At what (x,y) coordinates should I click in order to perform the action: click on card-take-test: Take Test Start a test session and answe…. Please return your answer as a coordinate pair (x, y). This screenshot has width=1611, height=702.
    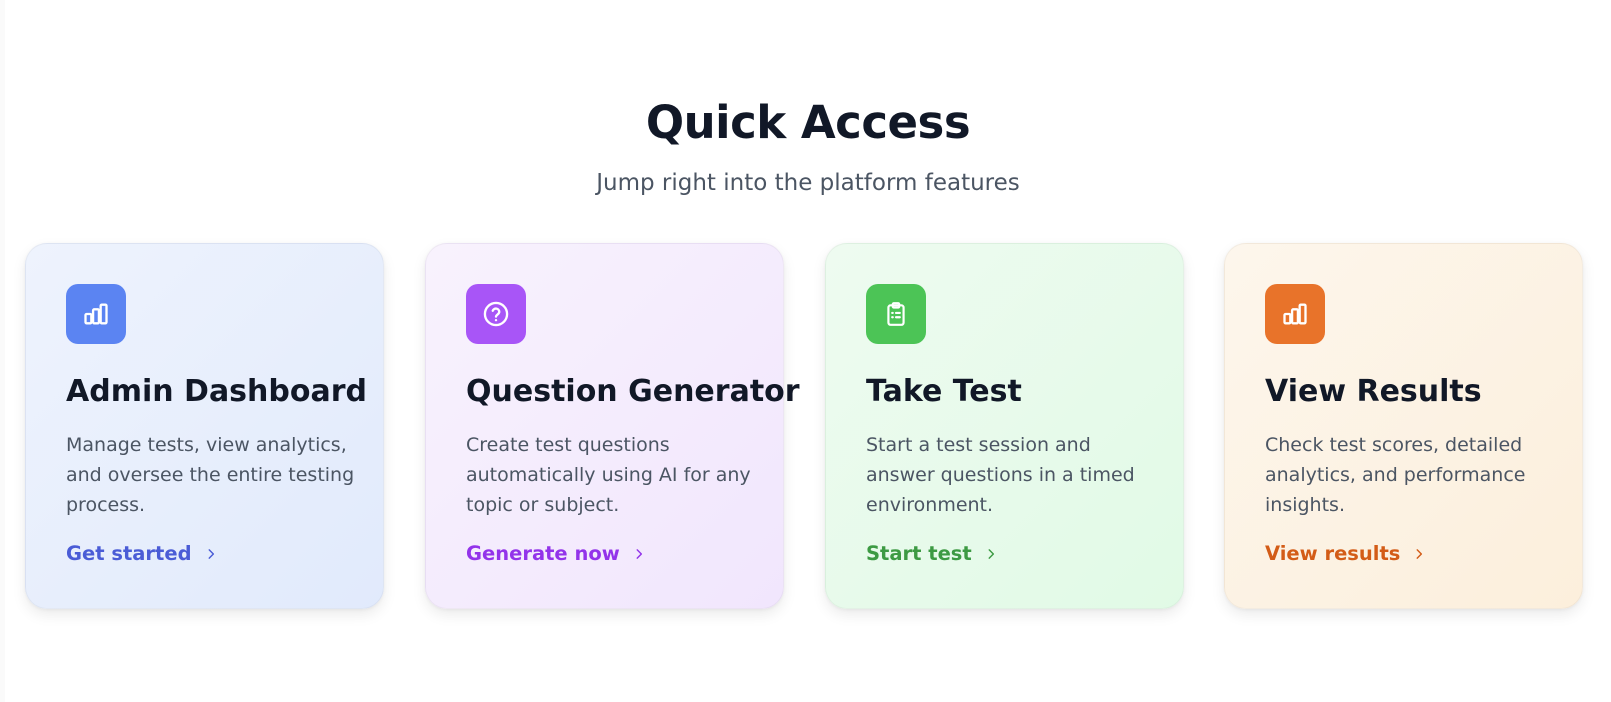
    Looking at the image, I should click on (1004, 426).